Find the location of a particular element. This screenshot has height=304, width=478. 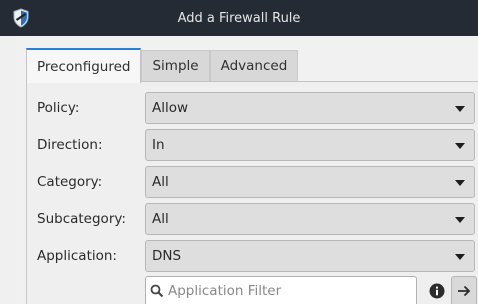

application-filter-row is located at coordinates (252, 290).